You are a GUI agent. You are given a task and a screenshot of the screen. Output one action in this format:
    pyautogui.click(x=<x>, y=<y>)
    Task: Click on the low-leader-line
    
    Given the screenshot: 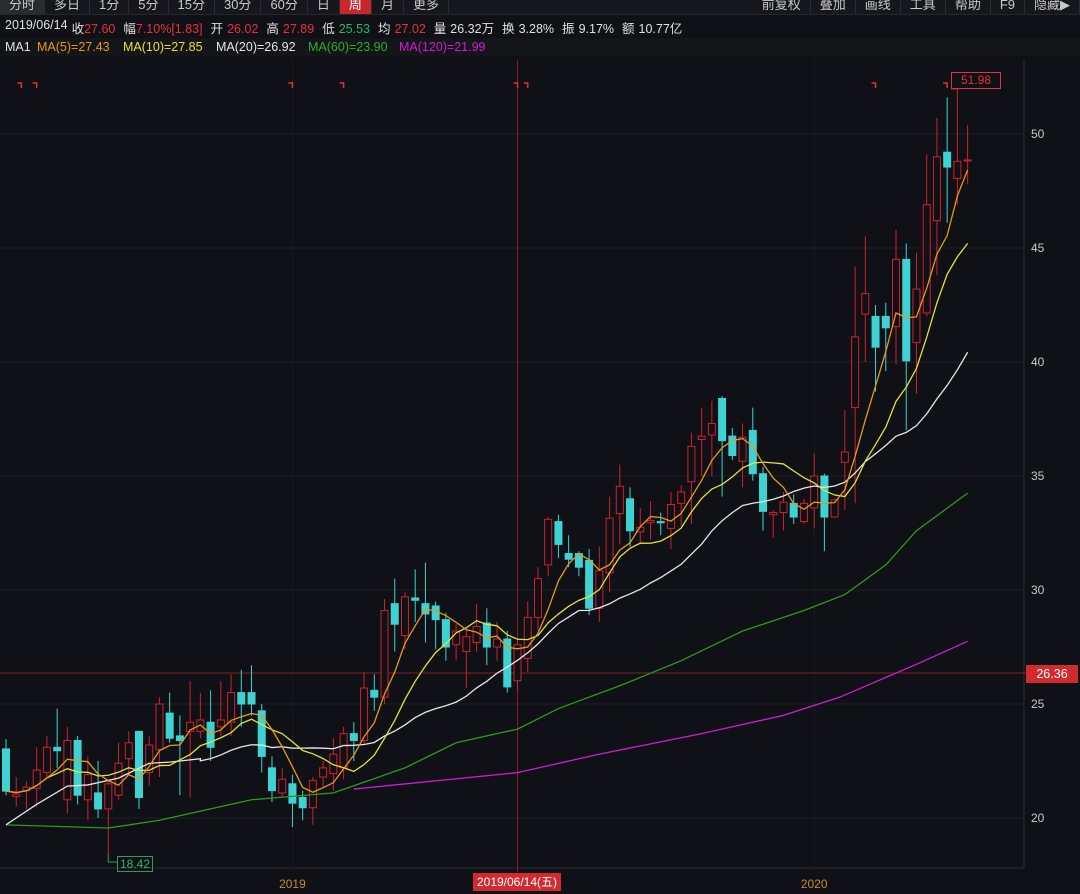 What is the action you would take?
    pyautogui.click(x=112, y=858)
    